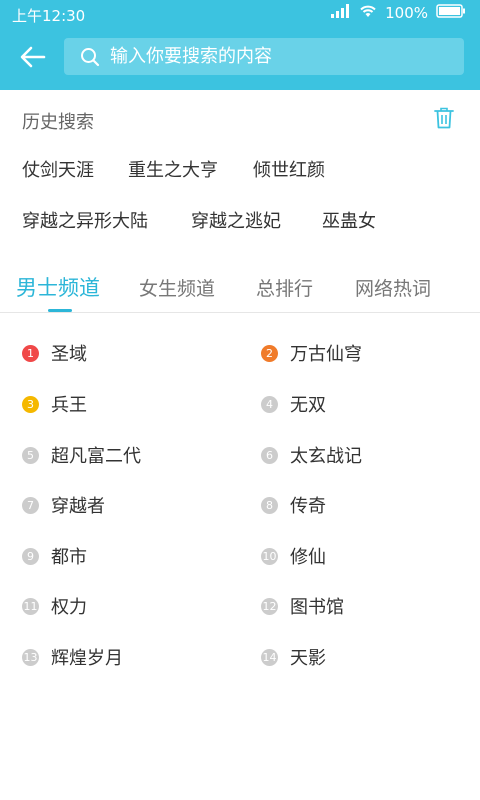 Image resolution: width=480 pixels, height=800 pixels. What do you see at coordinates (341, 13) in the screenshot?
I see `signal-icon` at bounding box center [341, 13].